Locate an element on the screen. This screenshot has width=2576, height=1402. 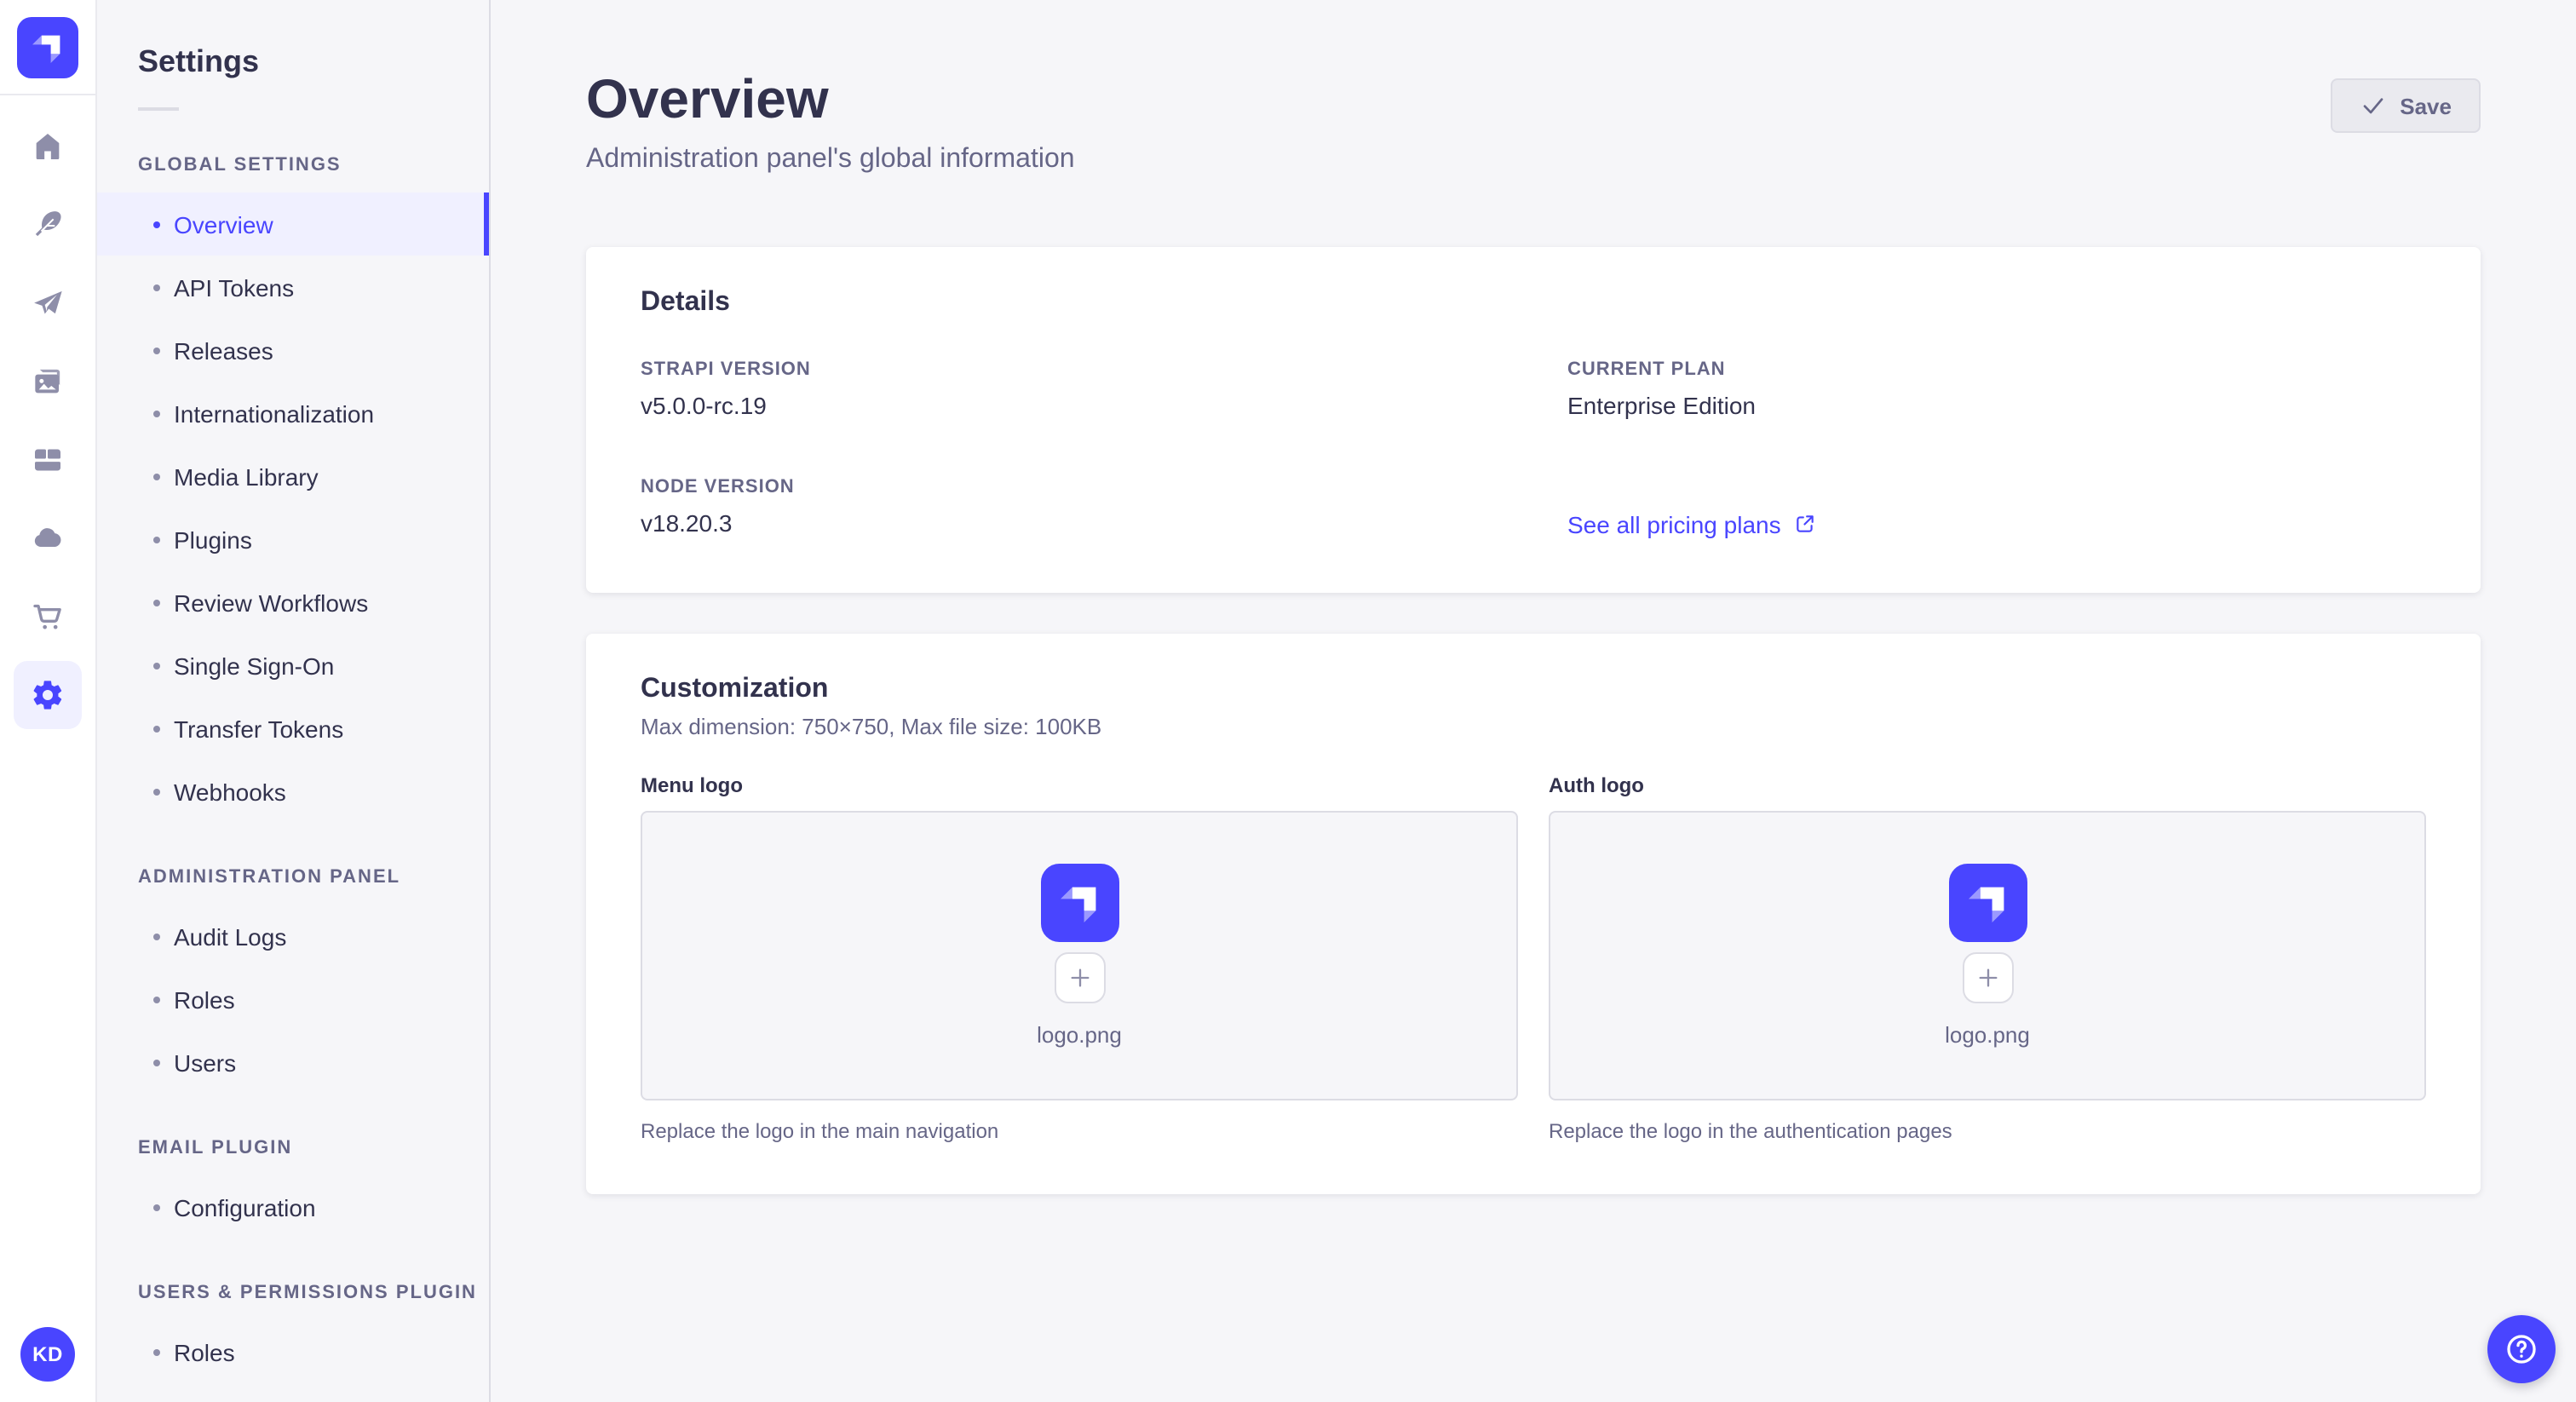
auth-logo-dropzone: logo.png is located at coordinates (1987, 955).